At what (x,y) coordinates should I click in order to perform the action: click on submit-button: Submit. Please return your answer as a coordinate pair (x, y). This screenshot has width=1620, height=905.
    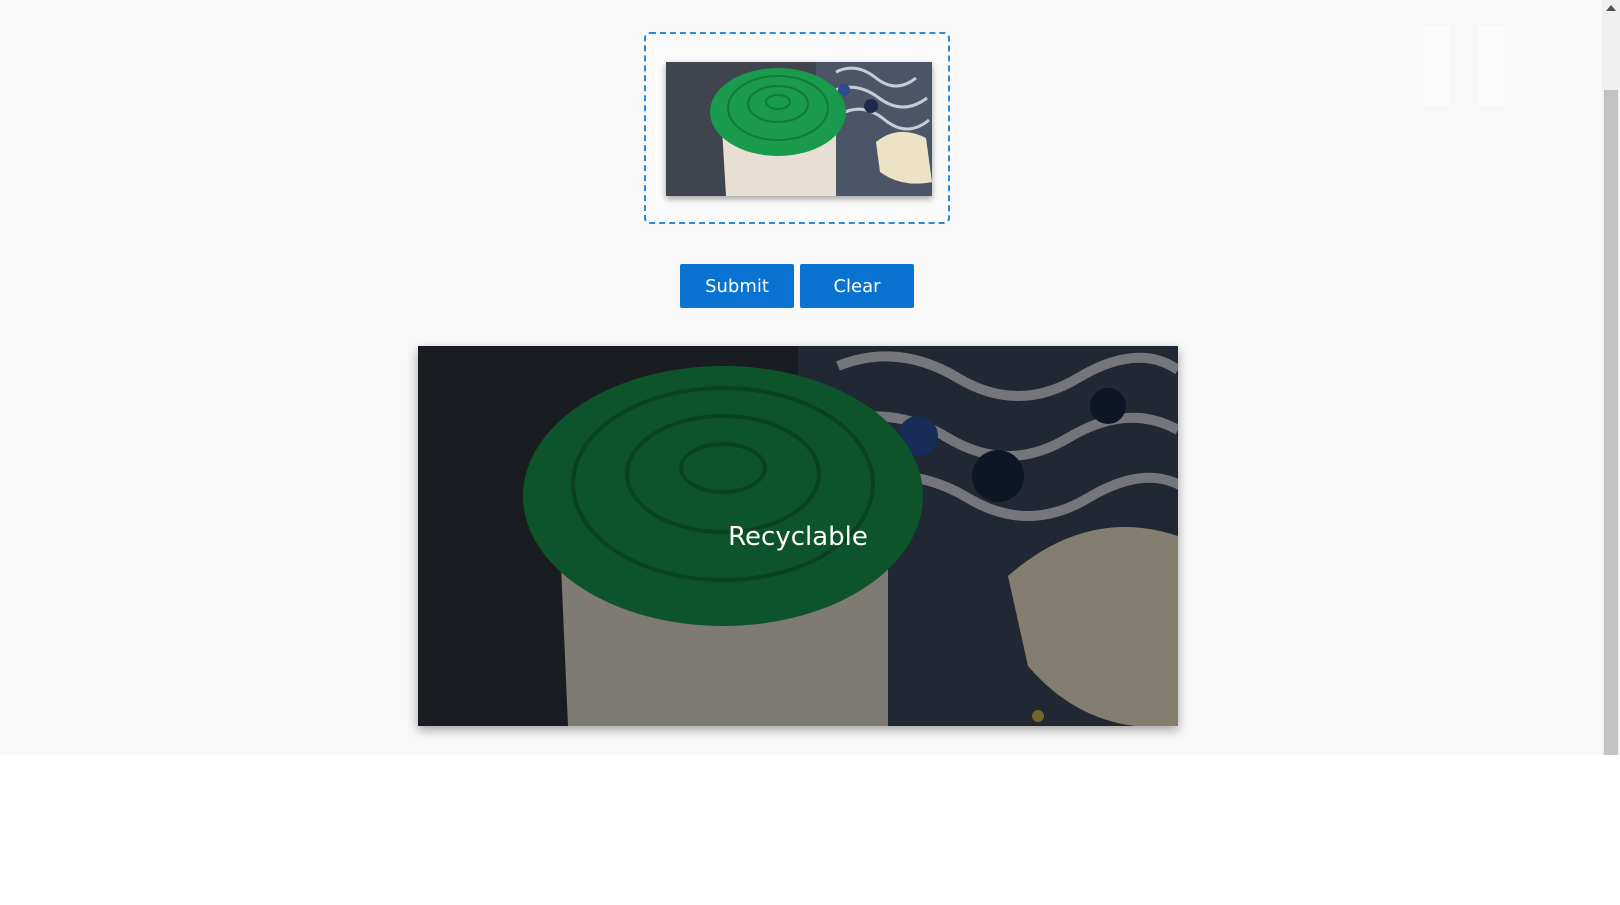
    Looking at the image, I should click on (737, 286).